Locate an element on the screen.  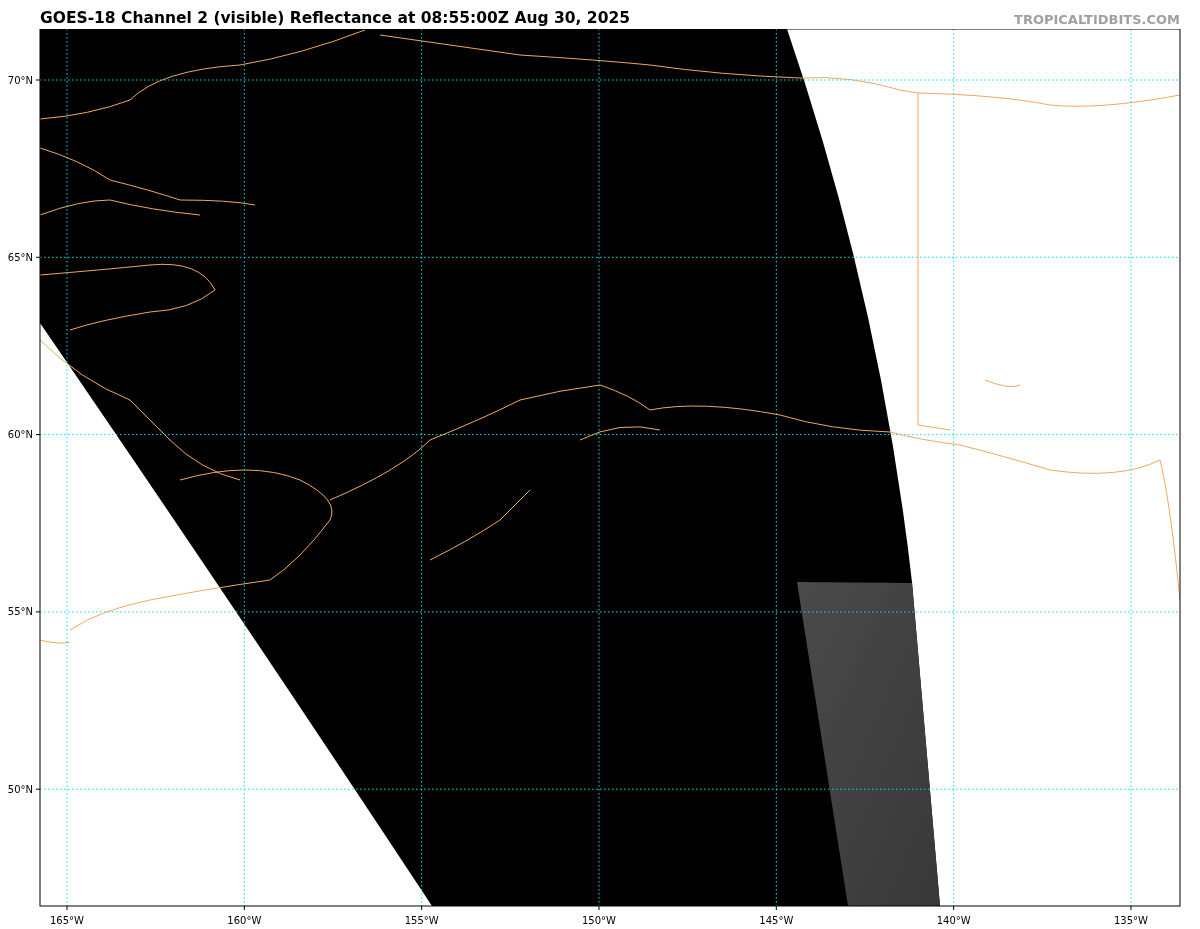
latitude-label: 55°N is located at coordinates (20, 612).